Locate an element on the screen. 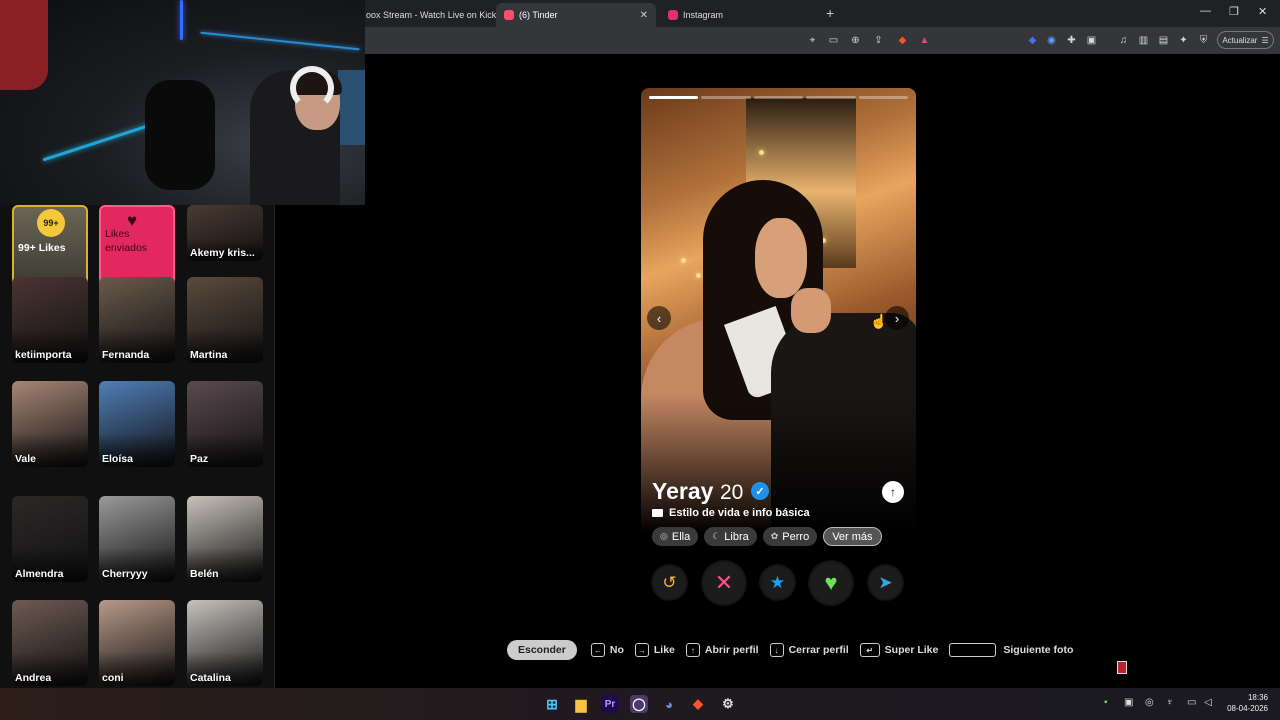 This screenshot has height=720, width=1280. premiere-icon: Pr is located at coordinates (610, 704).